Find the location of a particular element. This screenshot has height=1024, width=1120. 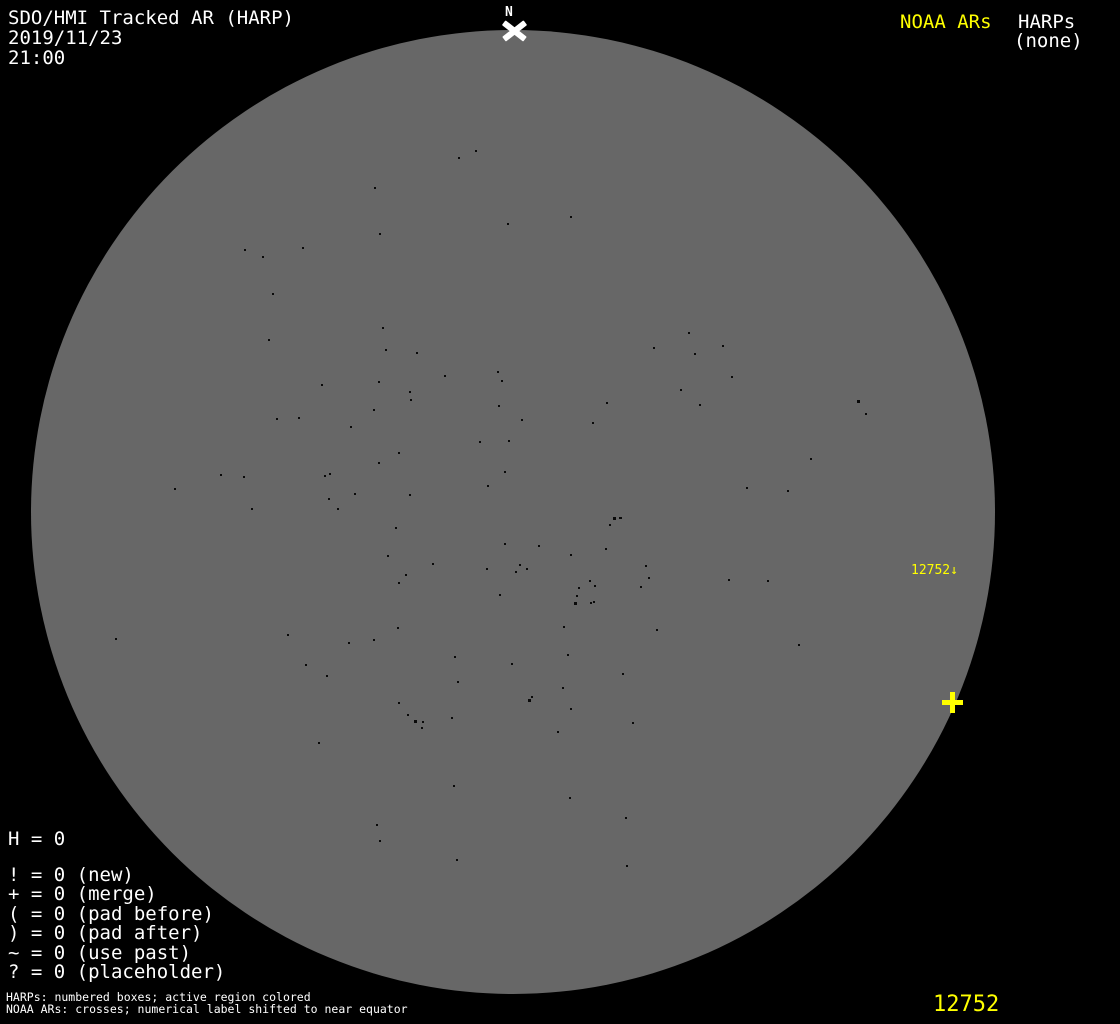

north-pole-x-icon is located at coordinates (514, 30).